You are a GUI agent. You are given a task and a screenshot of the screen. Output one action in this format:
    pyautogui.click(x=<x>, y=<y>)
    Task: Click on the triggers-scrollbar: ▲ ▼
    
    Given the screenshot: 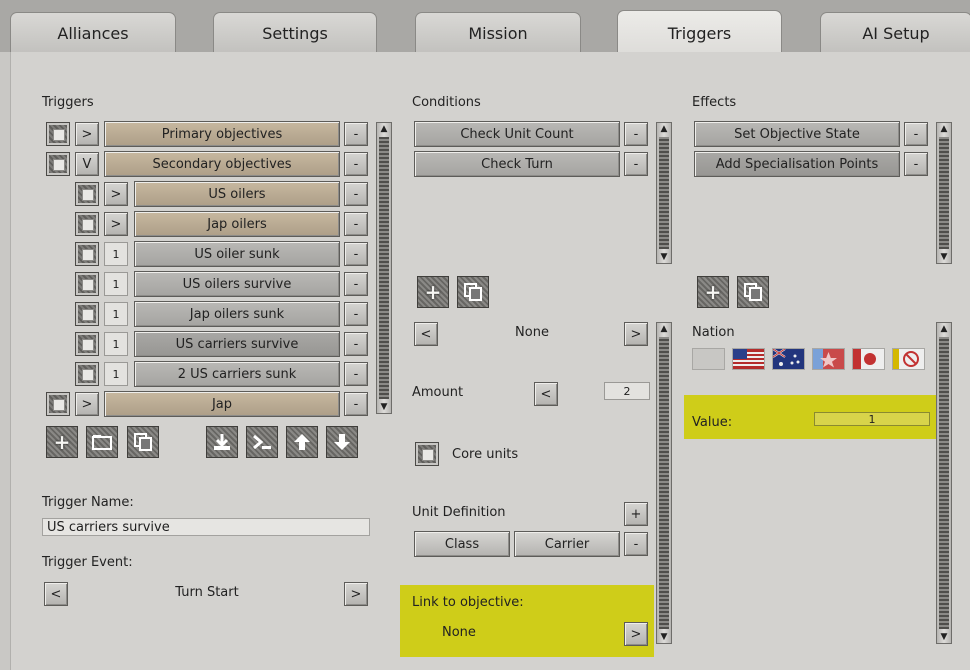 What is the action you would take?
    pyautogui.click(x=384, y=268)
    